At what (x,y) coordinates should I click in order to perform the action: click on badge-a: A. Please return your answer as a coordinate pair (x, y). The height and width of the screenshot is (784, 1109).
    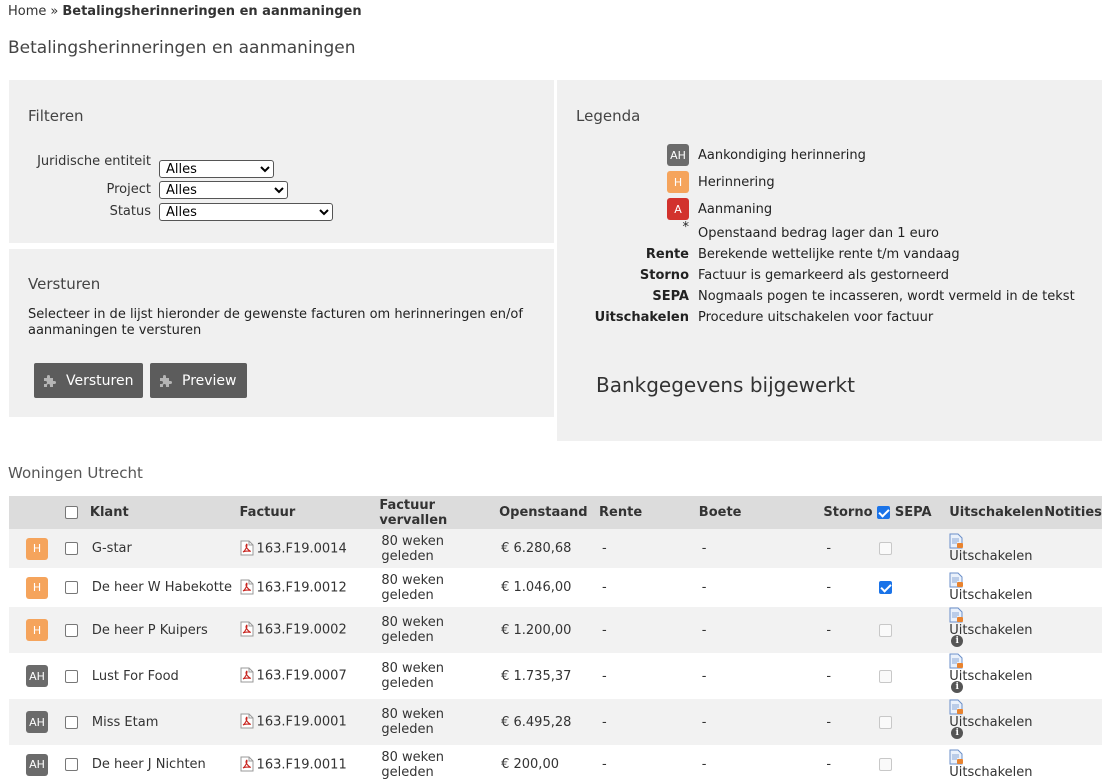
    Looking at the image, I should click on (678, 209).